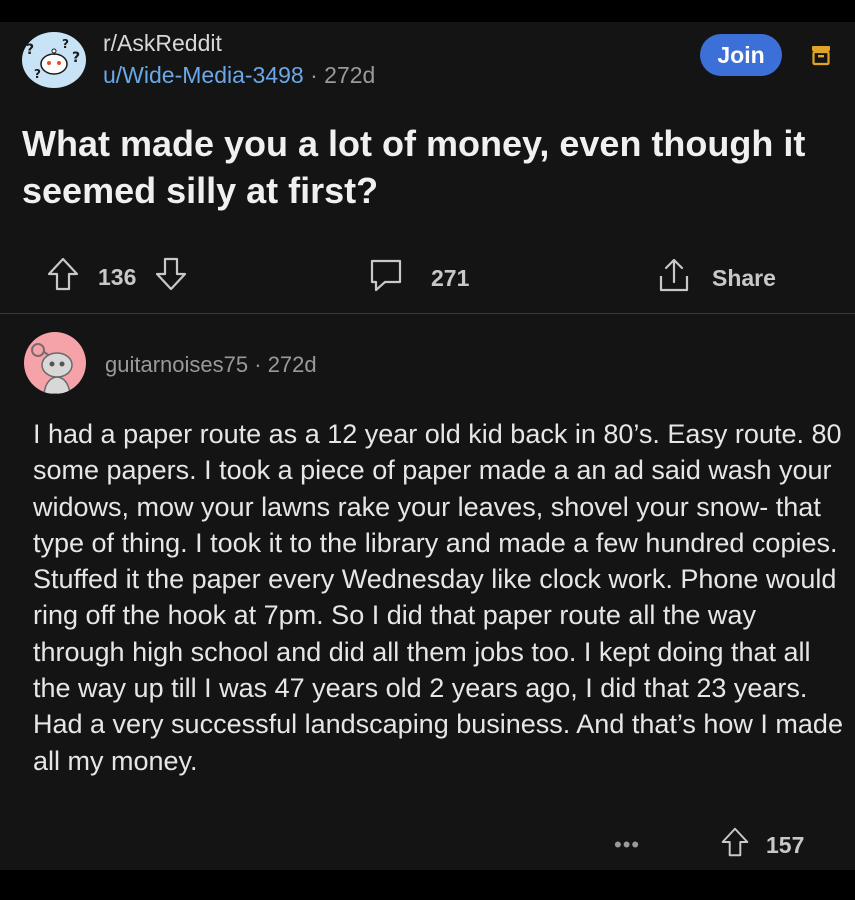 Image resolution: width=855 pixels, height=900 pixels. Describe the element at coordinates (627, 845) in the screenshot. I see `more-icon: •••` at that location.